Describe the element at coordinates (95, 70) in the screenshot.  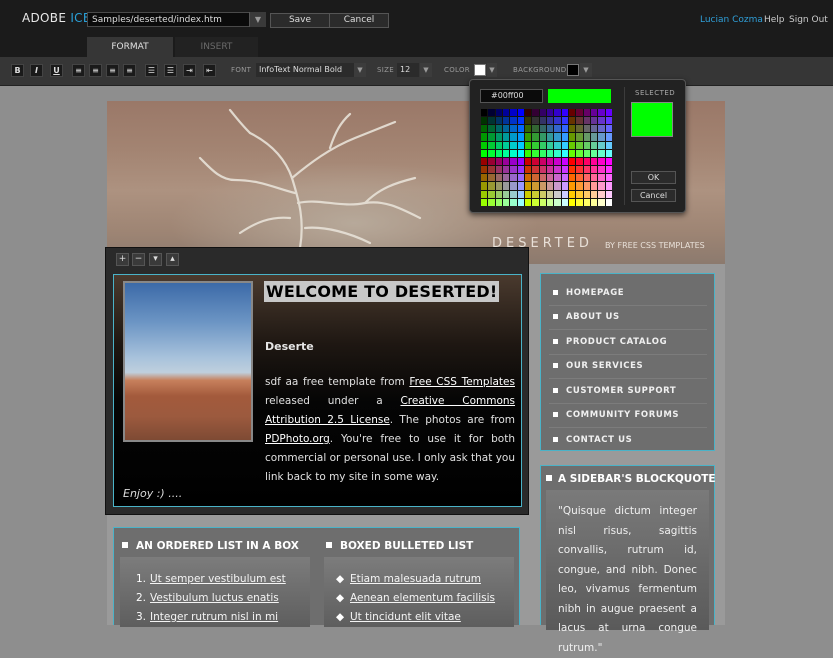
I see `align-center-icon: ≡` at that location.